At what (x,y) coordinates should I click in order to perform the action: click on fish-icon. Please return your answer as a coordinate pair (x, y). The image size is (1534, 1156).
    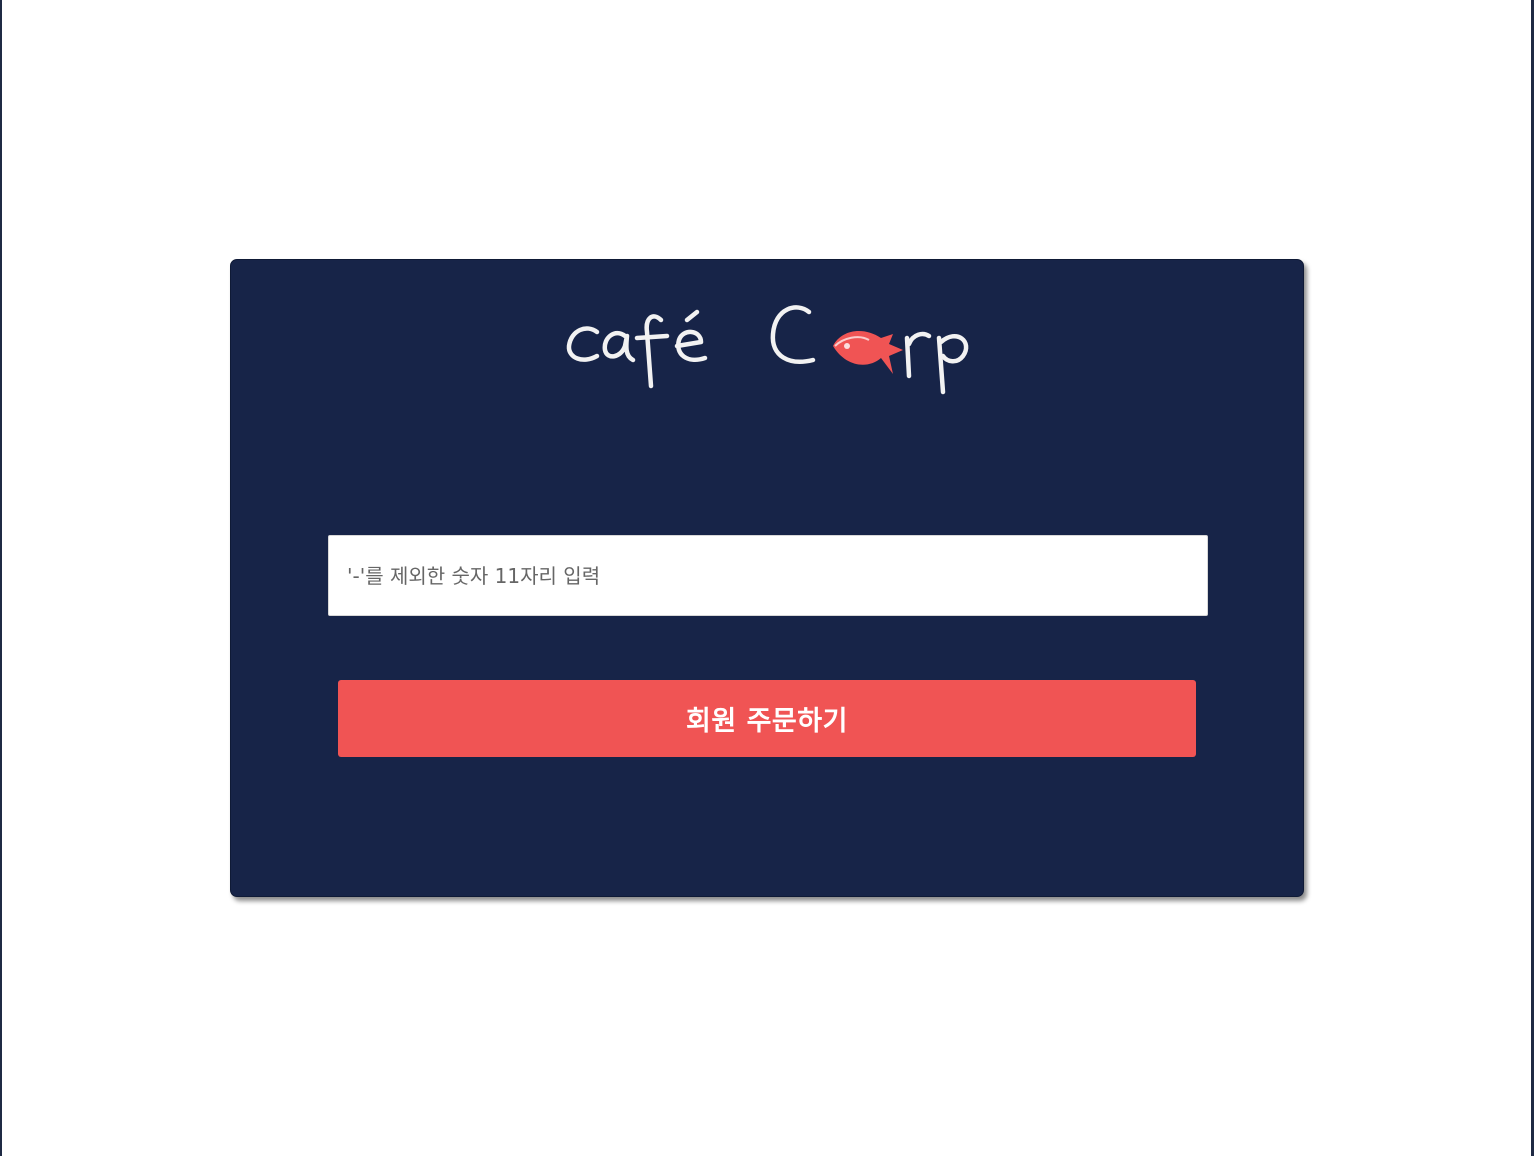
    Looking at the image, I should click on (868, 352).